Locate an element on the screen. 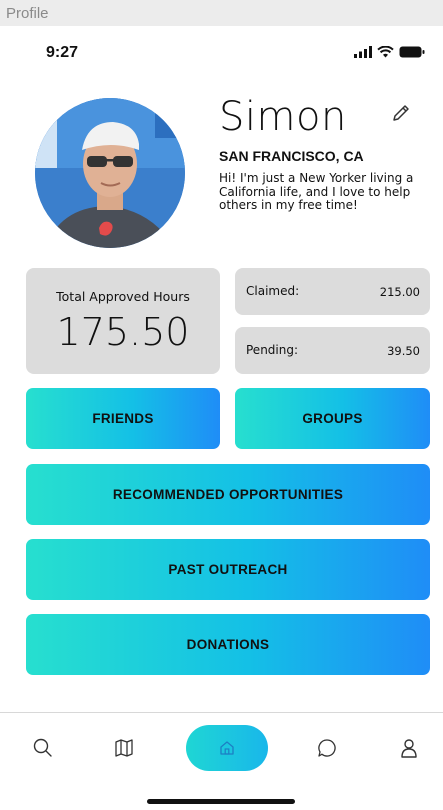 This screenshot has width=443, height=810. friends-button: FRIENDS is located at coordinates (123, 418).